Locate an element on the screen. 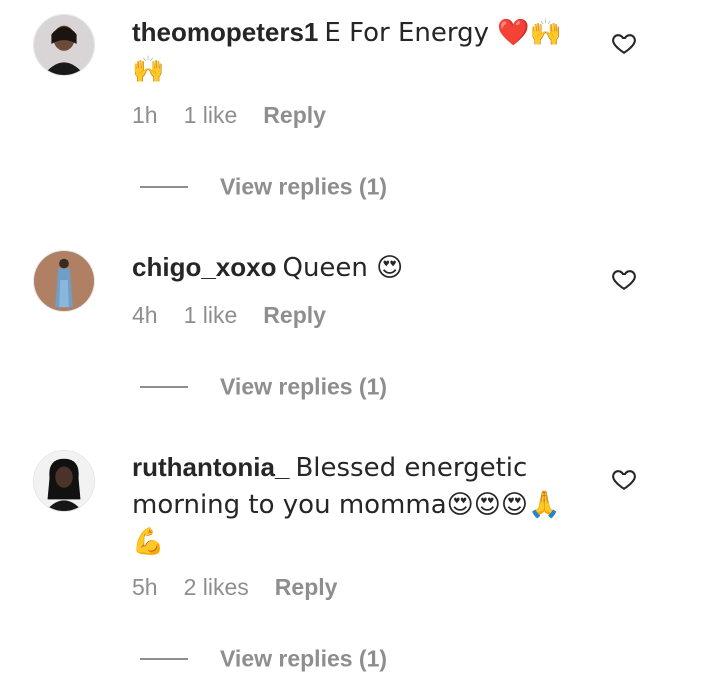  comment-body: chigo_xoxo Queen 😍 is located at coordinates (357, 267).